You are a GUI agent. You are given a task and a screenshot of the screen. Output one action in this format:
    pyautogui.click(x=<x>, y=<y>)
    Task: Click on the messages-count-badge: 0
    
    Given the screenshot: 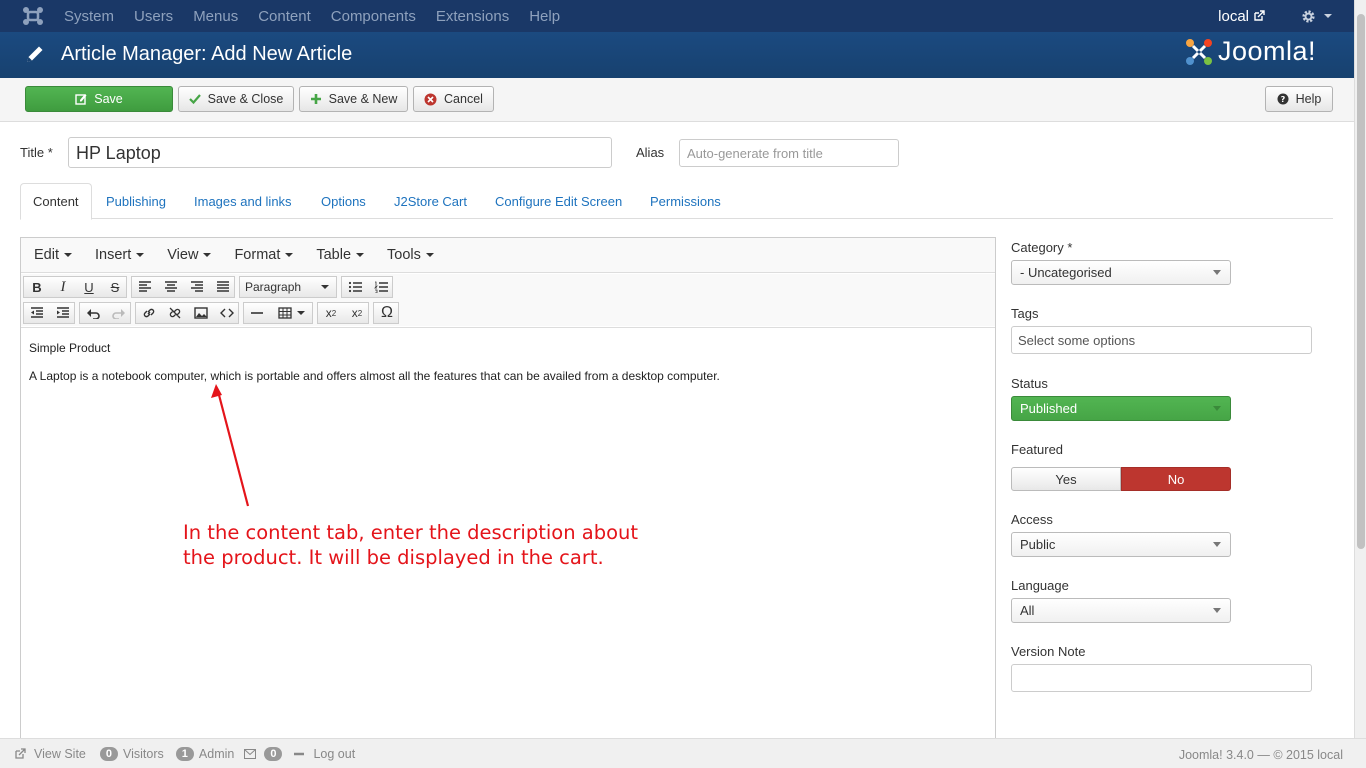 What is the action you would take?
    pyautogui.click(x=273, y=753)
    